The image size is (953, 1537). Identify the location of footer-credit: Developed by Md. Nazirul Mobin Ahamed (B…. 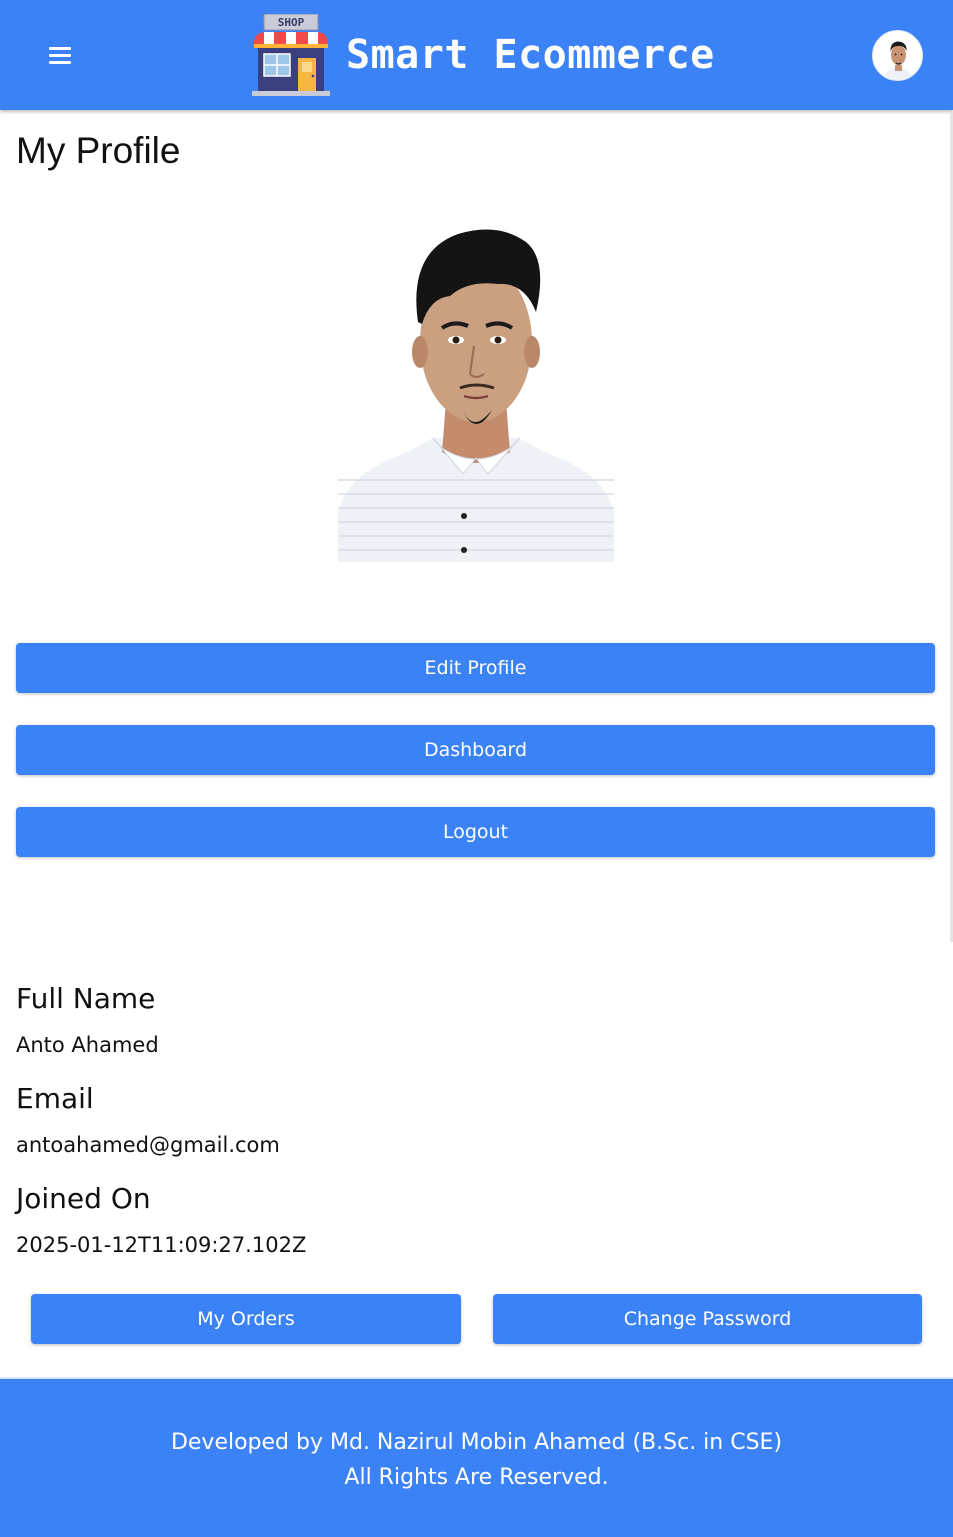
(476, 1442).